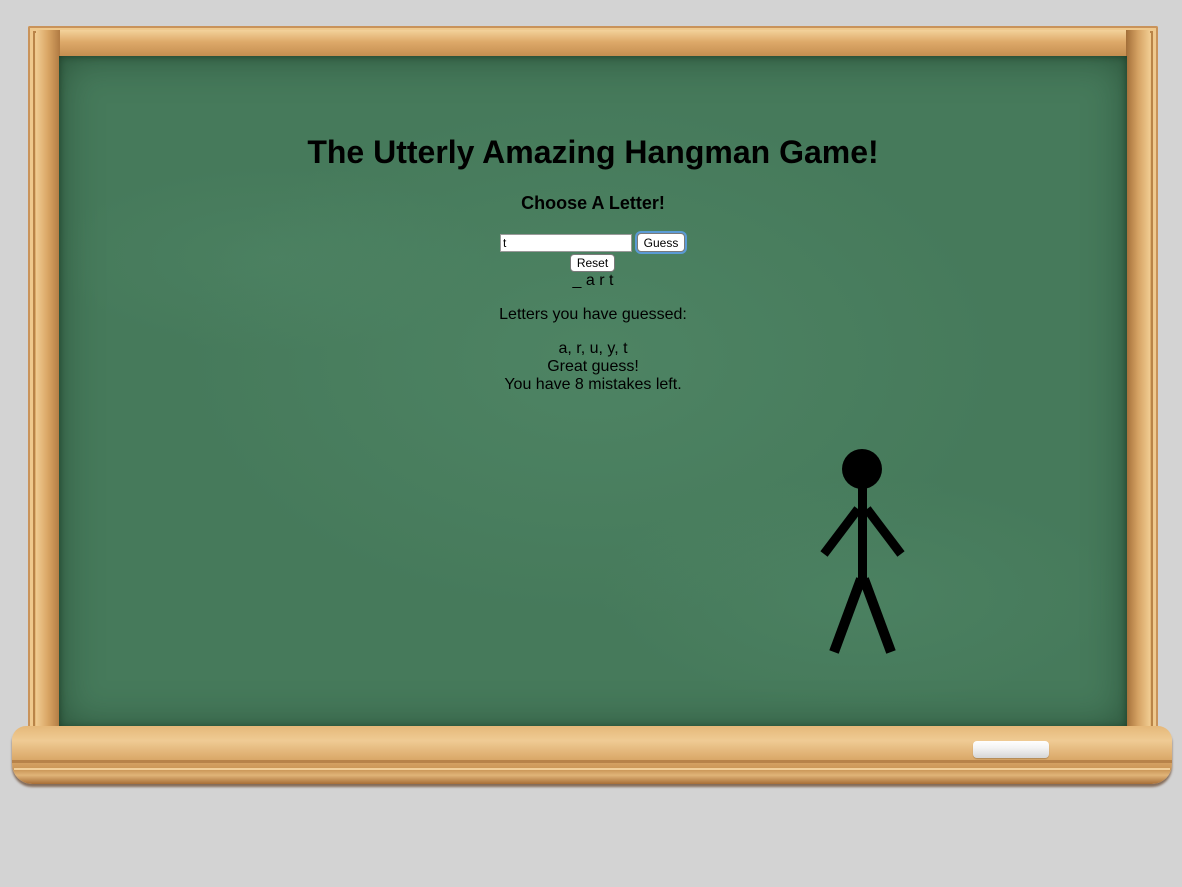 This screenshot has height=887, width=1182. I want to click on hangman-right-arm, so click(884, 531).